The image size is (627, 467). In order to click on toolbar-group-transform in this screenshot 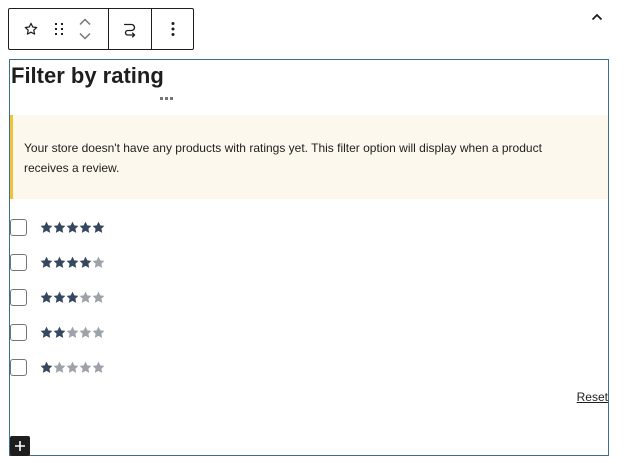, I will do `click(130, 29)`.